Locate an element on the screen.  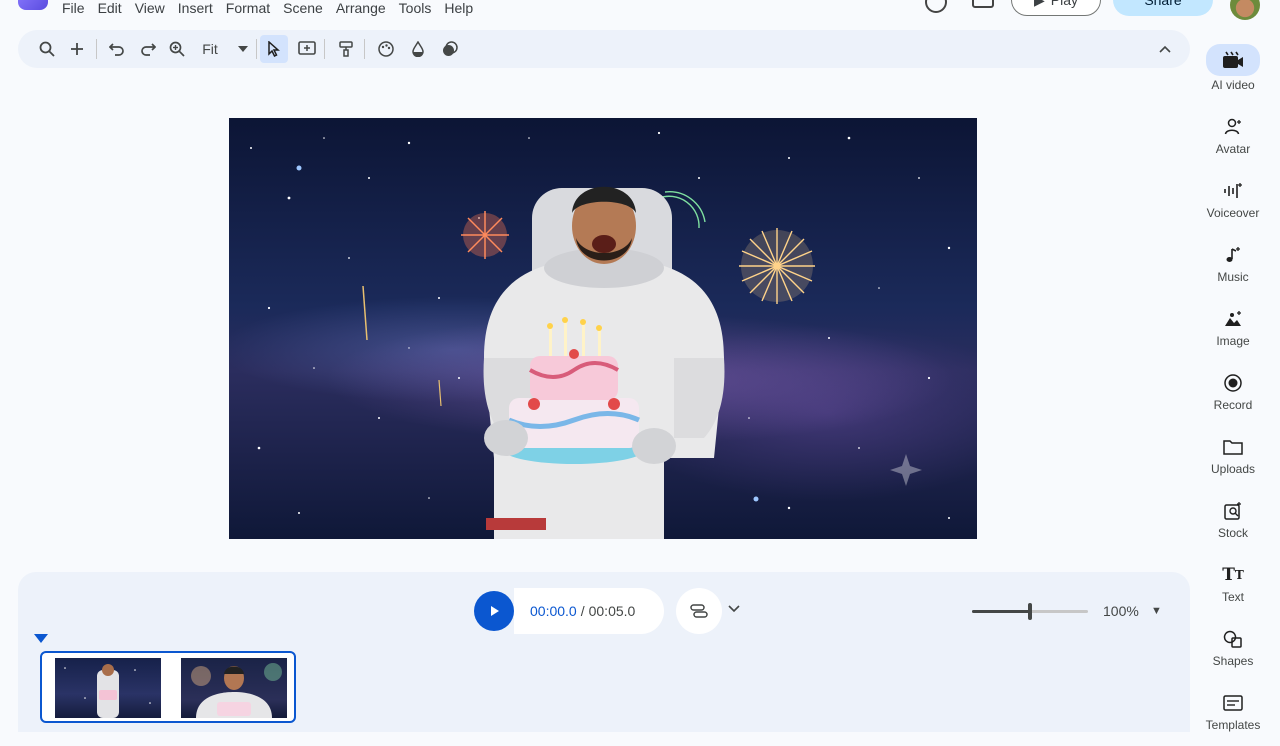
stock-icon is located at coordinates (1233, 511).